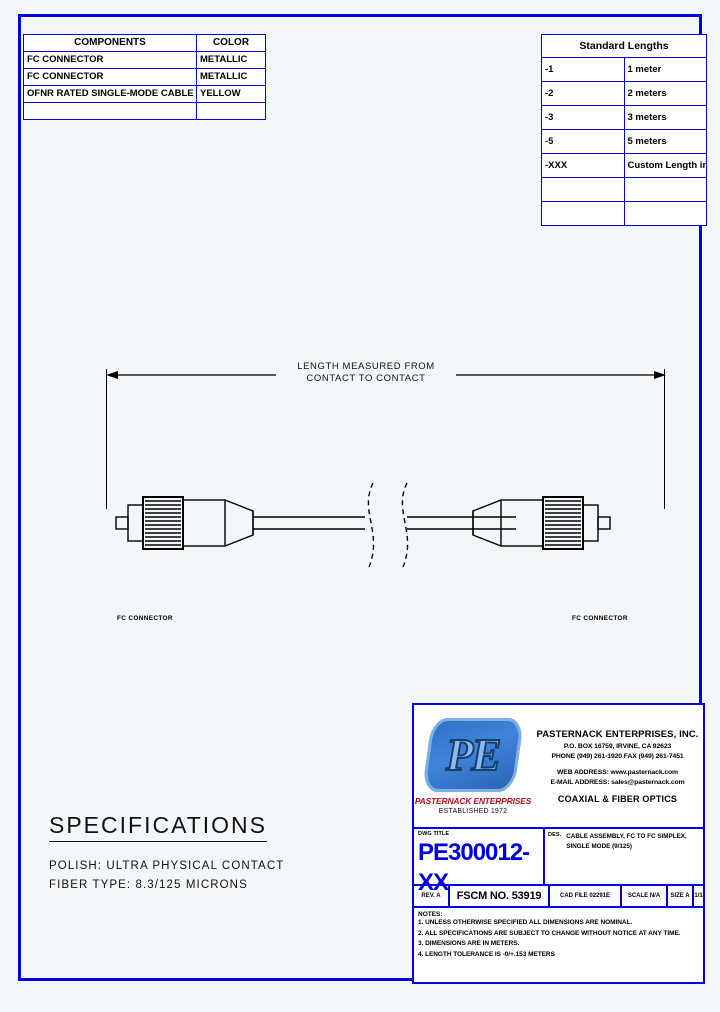 The image size is (720, 1012). I want to click on company-address: P.O. BOX 16759, IRVINE, CA 92623, so click(617, 746).